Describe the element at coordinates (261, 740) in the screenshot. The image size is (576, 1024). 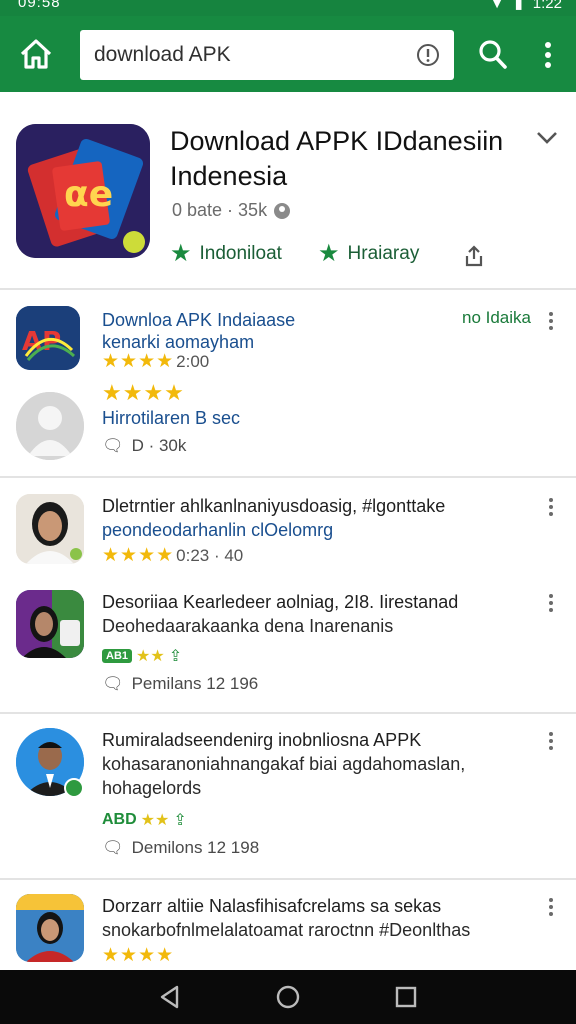
I see `item-title: Rumiraladseendenirg inobnliosna APPK` at that location.